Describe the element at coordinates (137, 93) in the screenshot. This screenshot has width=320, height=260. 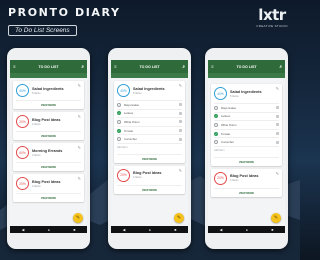
I see `card-count: 5 Items` at that location.